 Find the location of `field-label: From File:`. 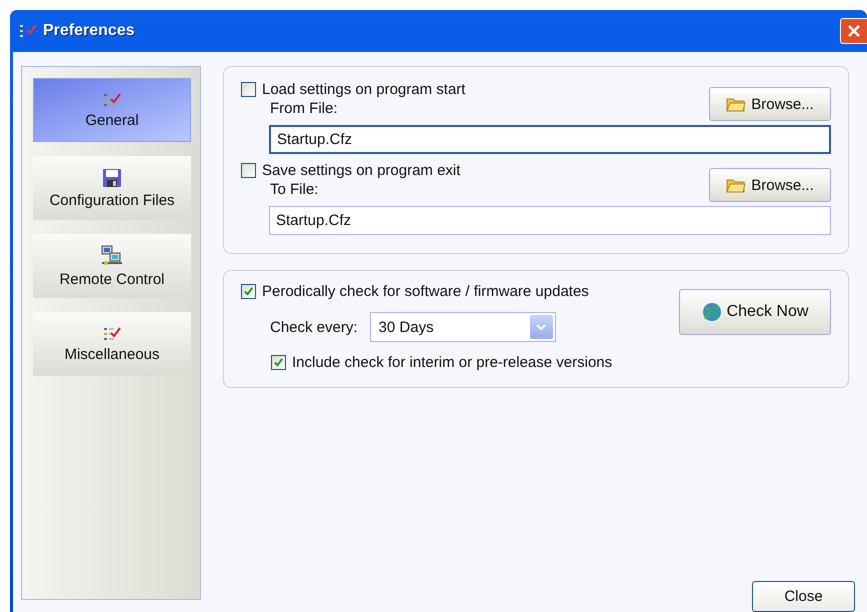

field-label: From File: is located at coordinates (304, 108).